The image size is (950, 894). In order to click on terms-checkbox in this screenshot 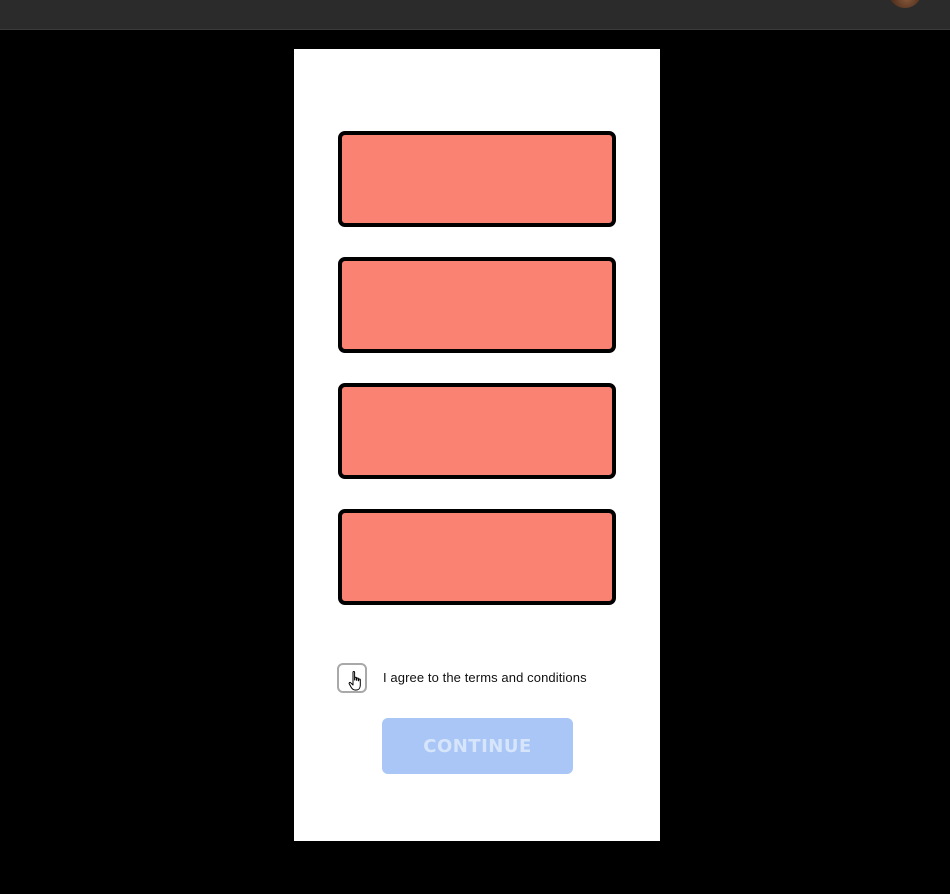, I will do `click(352, 678)`.